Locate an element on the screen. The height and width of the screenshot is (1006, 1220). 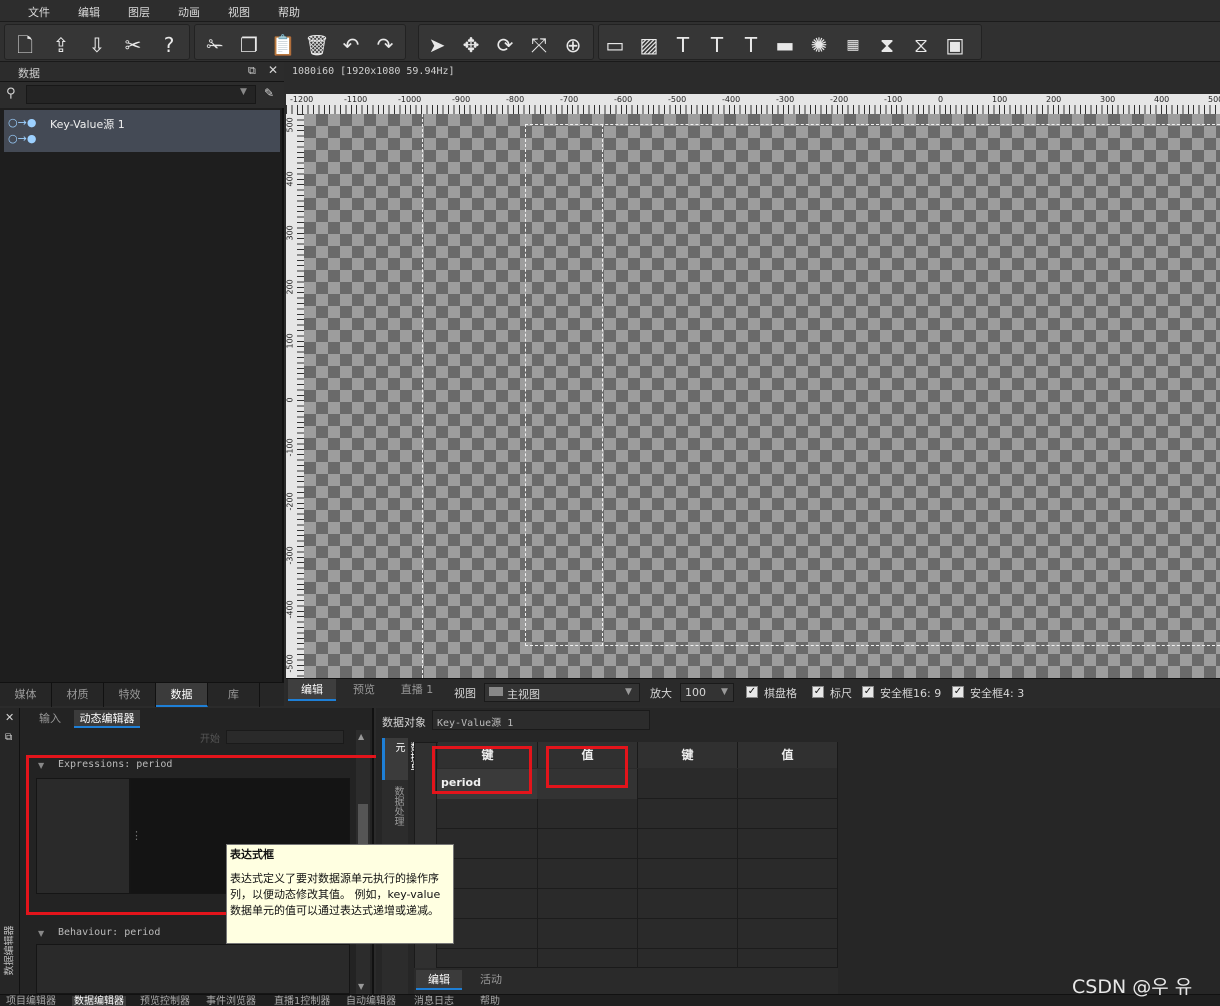
data-panel-tabs: 媒体 材质 特效 数据 库 is located at coordinates (142, 694).